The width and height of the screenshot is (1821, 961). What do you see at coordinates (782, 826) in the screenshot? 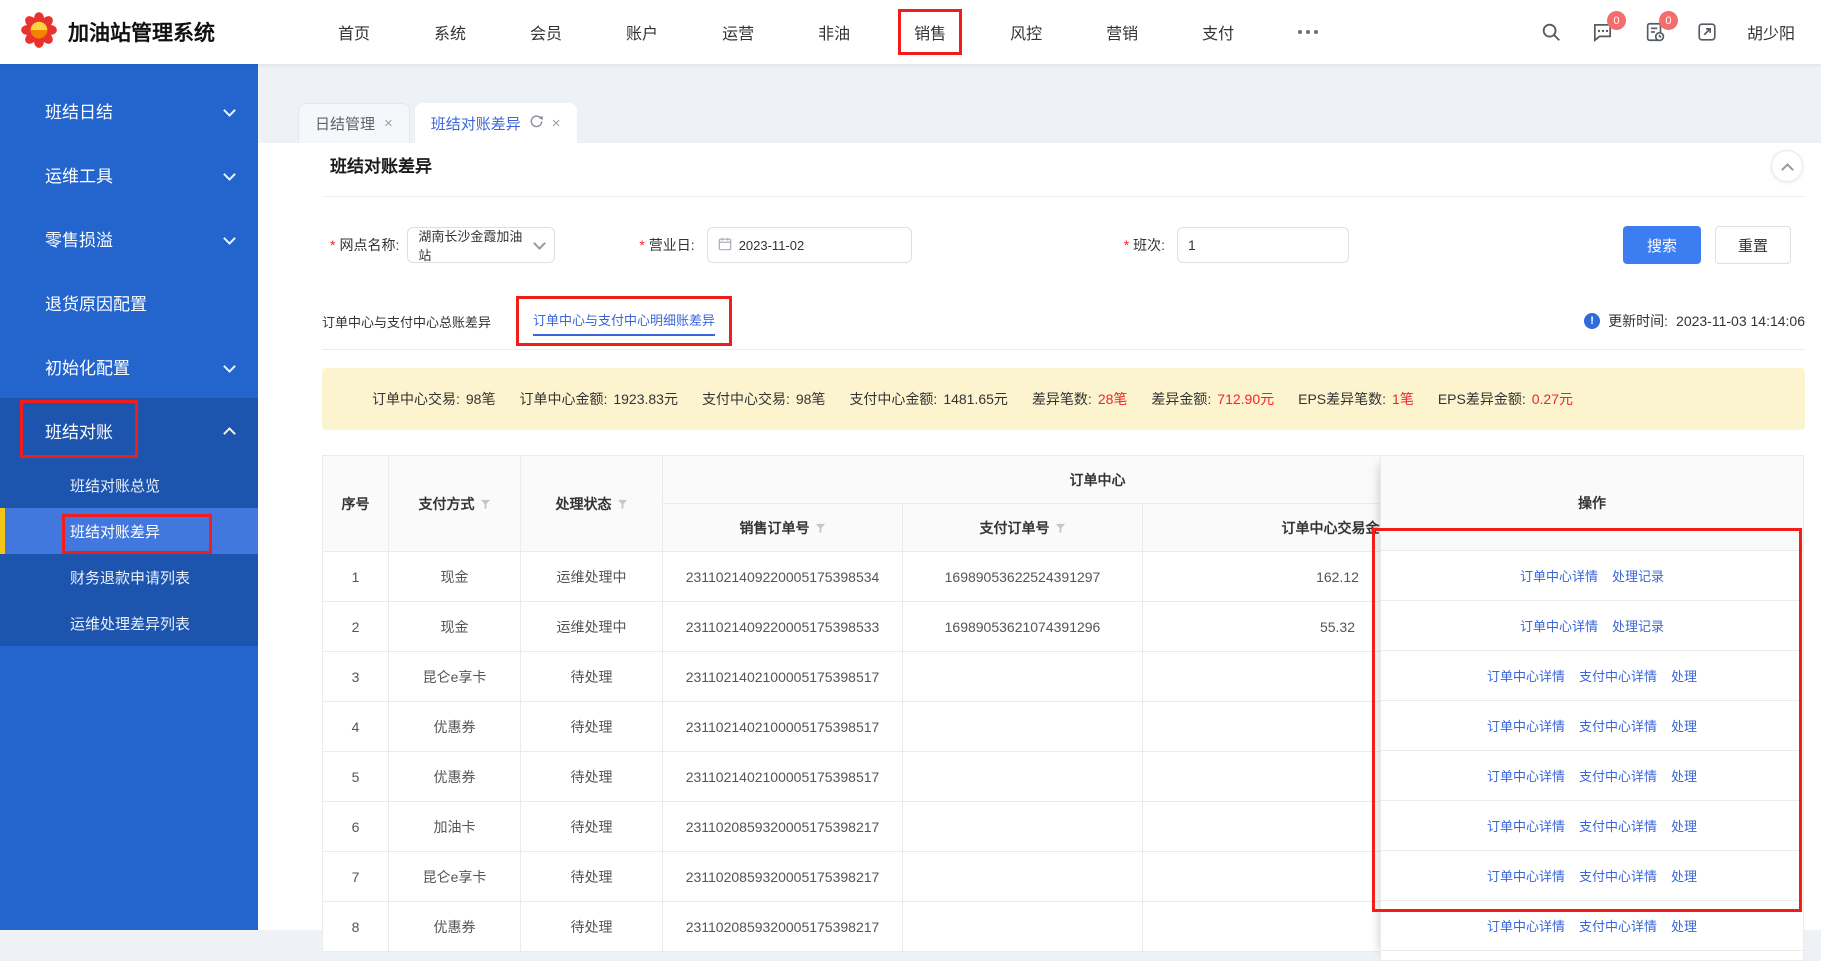
I see `cell-sale-order-no: 2311020859320005175398217` at bounding box center [782, 826].